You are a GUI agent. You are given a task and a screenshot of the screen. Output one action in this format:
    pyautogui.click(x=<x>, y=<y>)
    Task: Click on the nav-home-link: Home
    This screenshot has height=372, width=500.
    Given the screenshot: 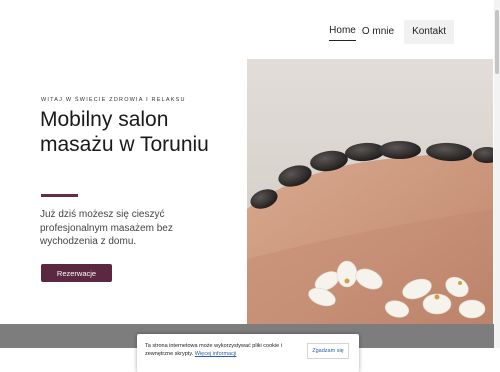 What is the action you would take?
    pyautogui.click(x=342, y=32)
    